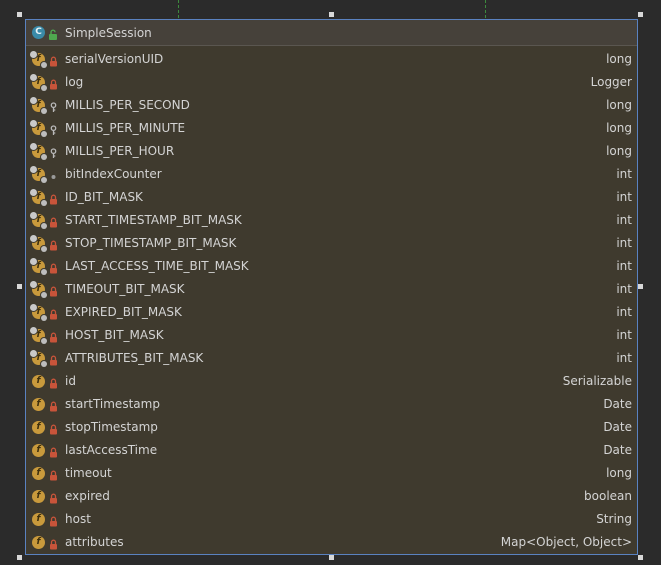 The image size is (661, 565). What do you see at coordinates (120, 151) in the screenshot?
I see `field-name: MILLIS_PER_HOUR` at bounding box center [120, 151].